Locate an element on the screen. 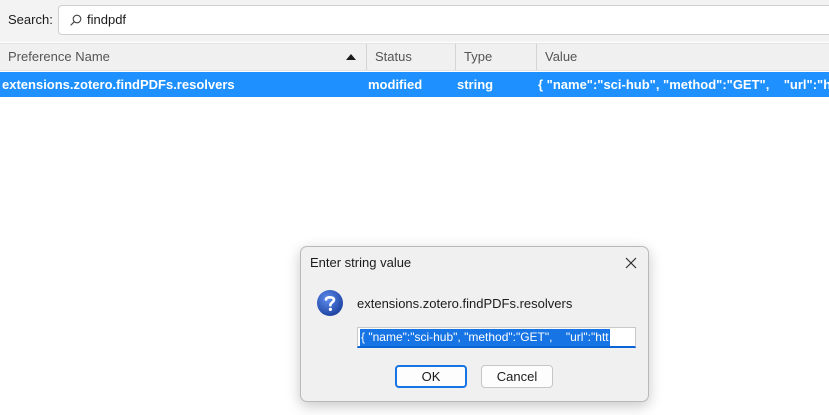 The height and width of the screenshot is (415, 829). search-bar: Search: findpdf is located at coordinates (414, 21).